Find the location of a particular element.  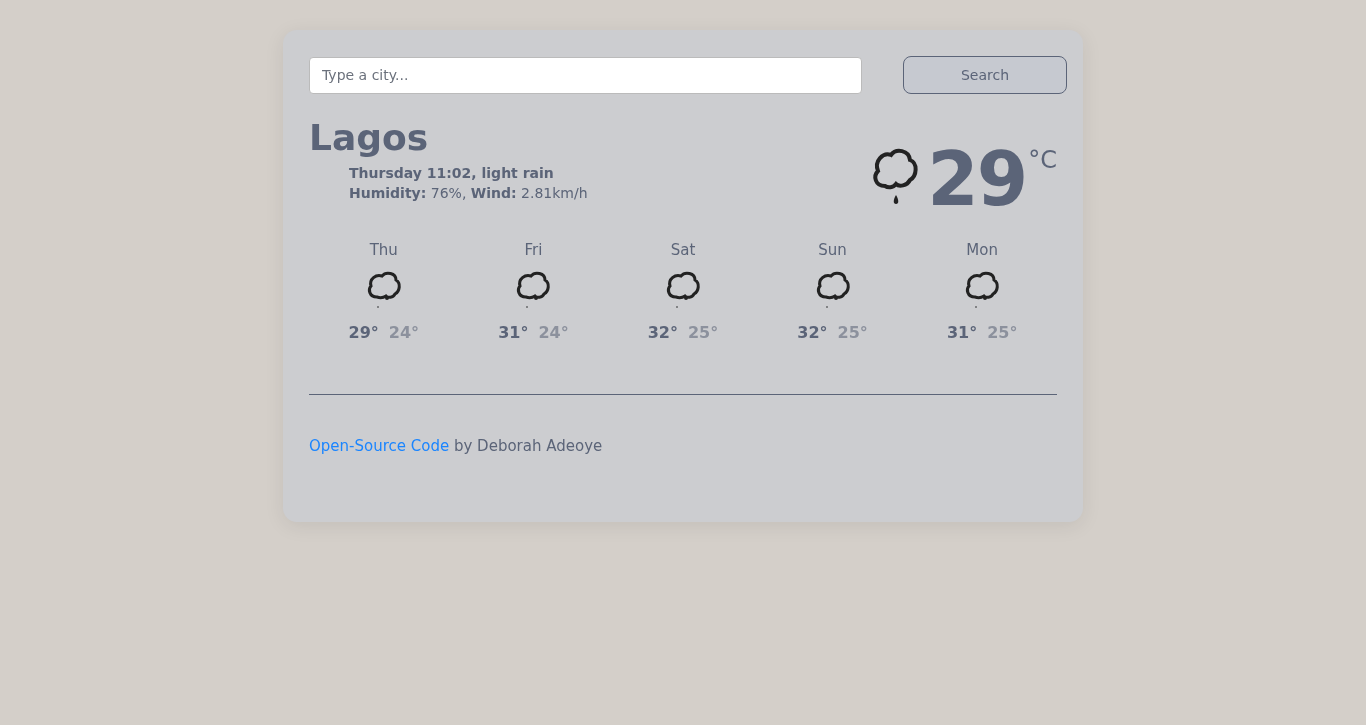

forecast-day: Sat is located at coordinates (683, 249).